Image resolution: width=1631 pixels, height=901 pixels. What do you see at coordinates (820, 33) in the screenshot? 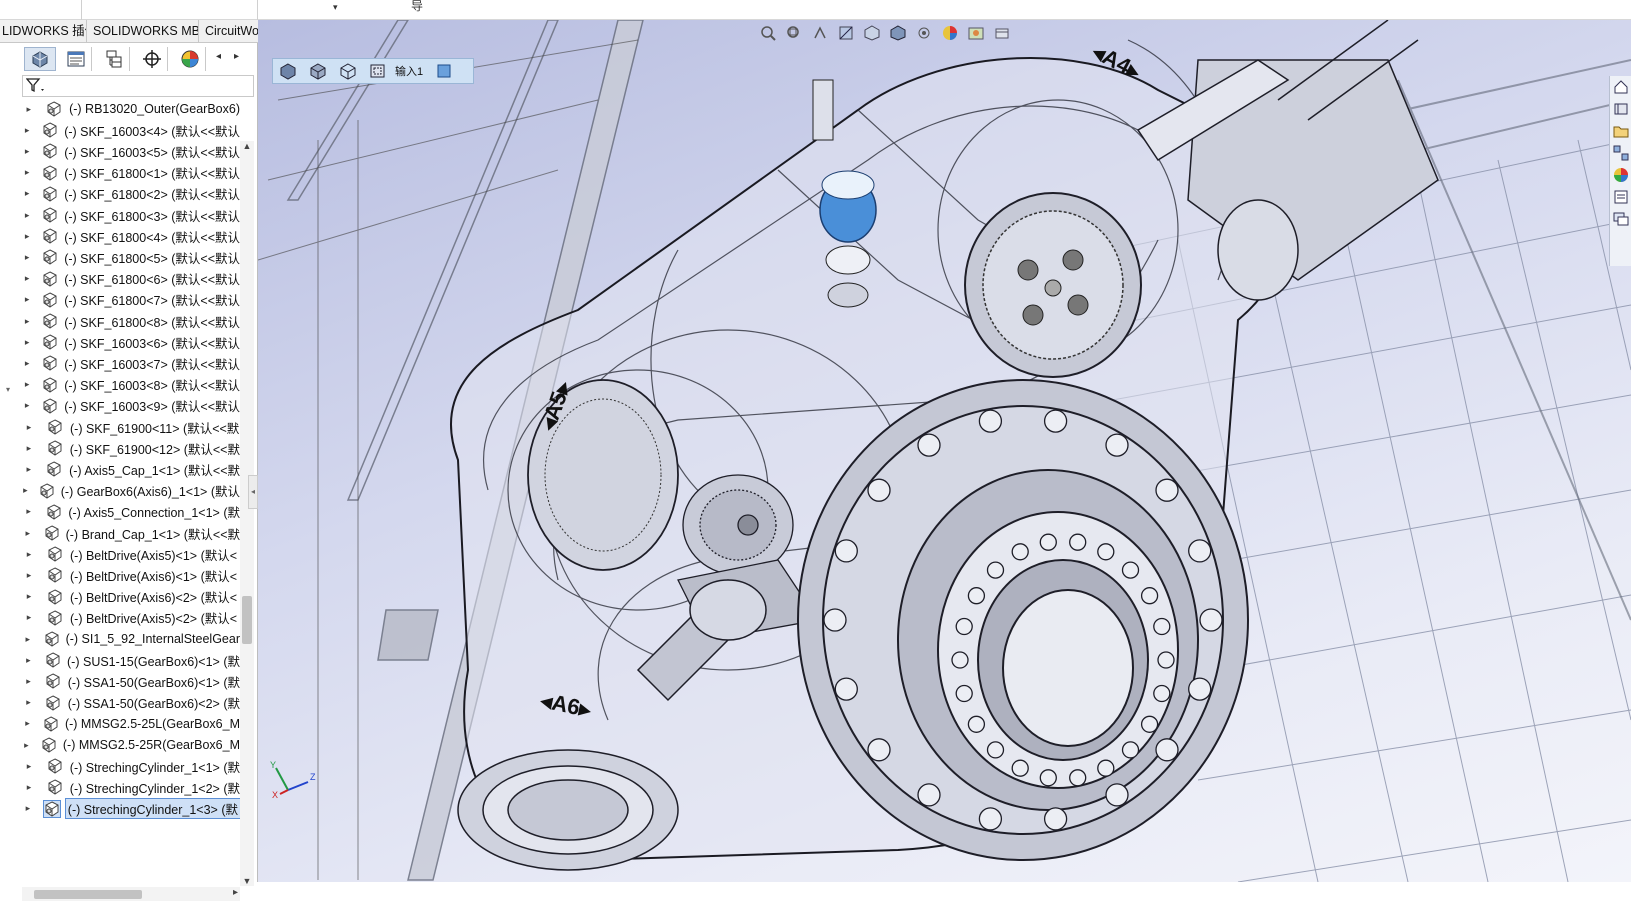
I see `previous-view-icon` at bounding box center [820, 33].